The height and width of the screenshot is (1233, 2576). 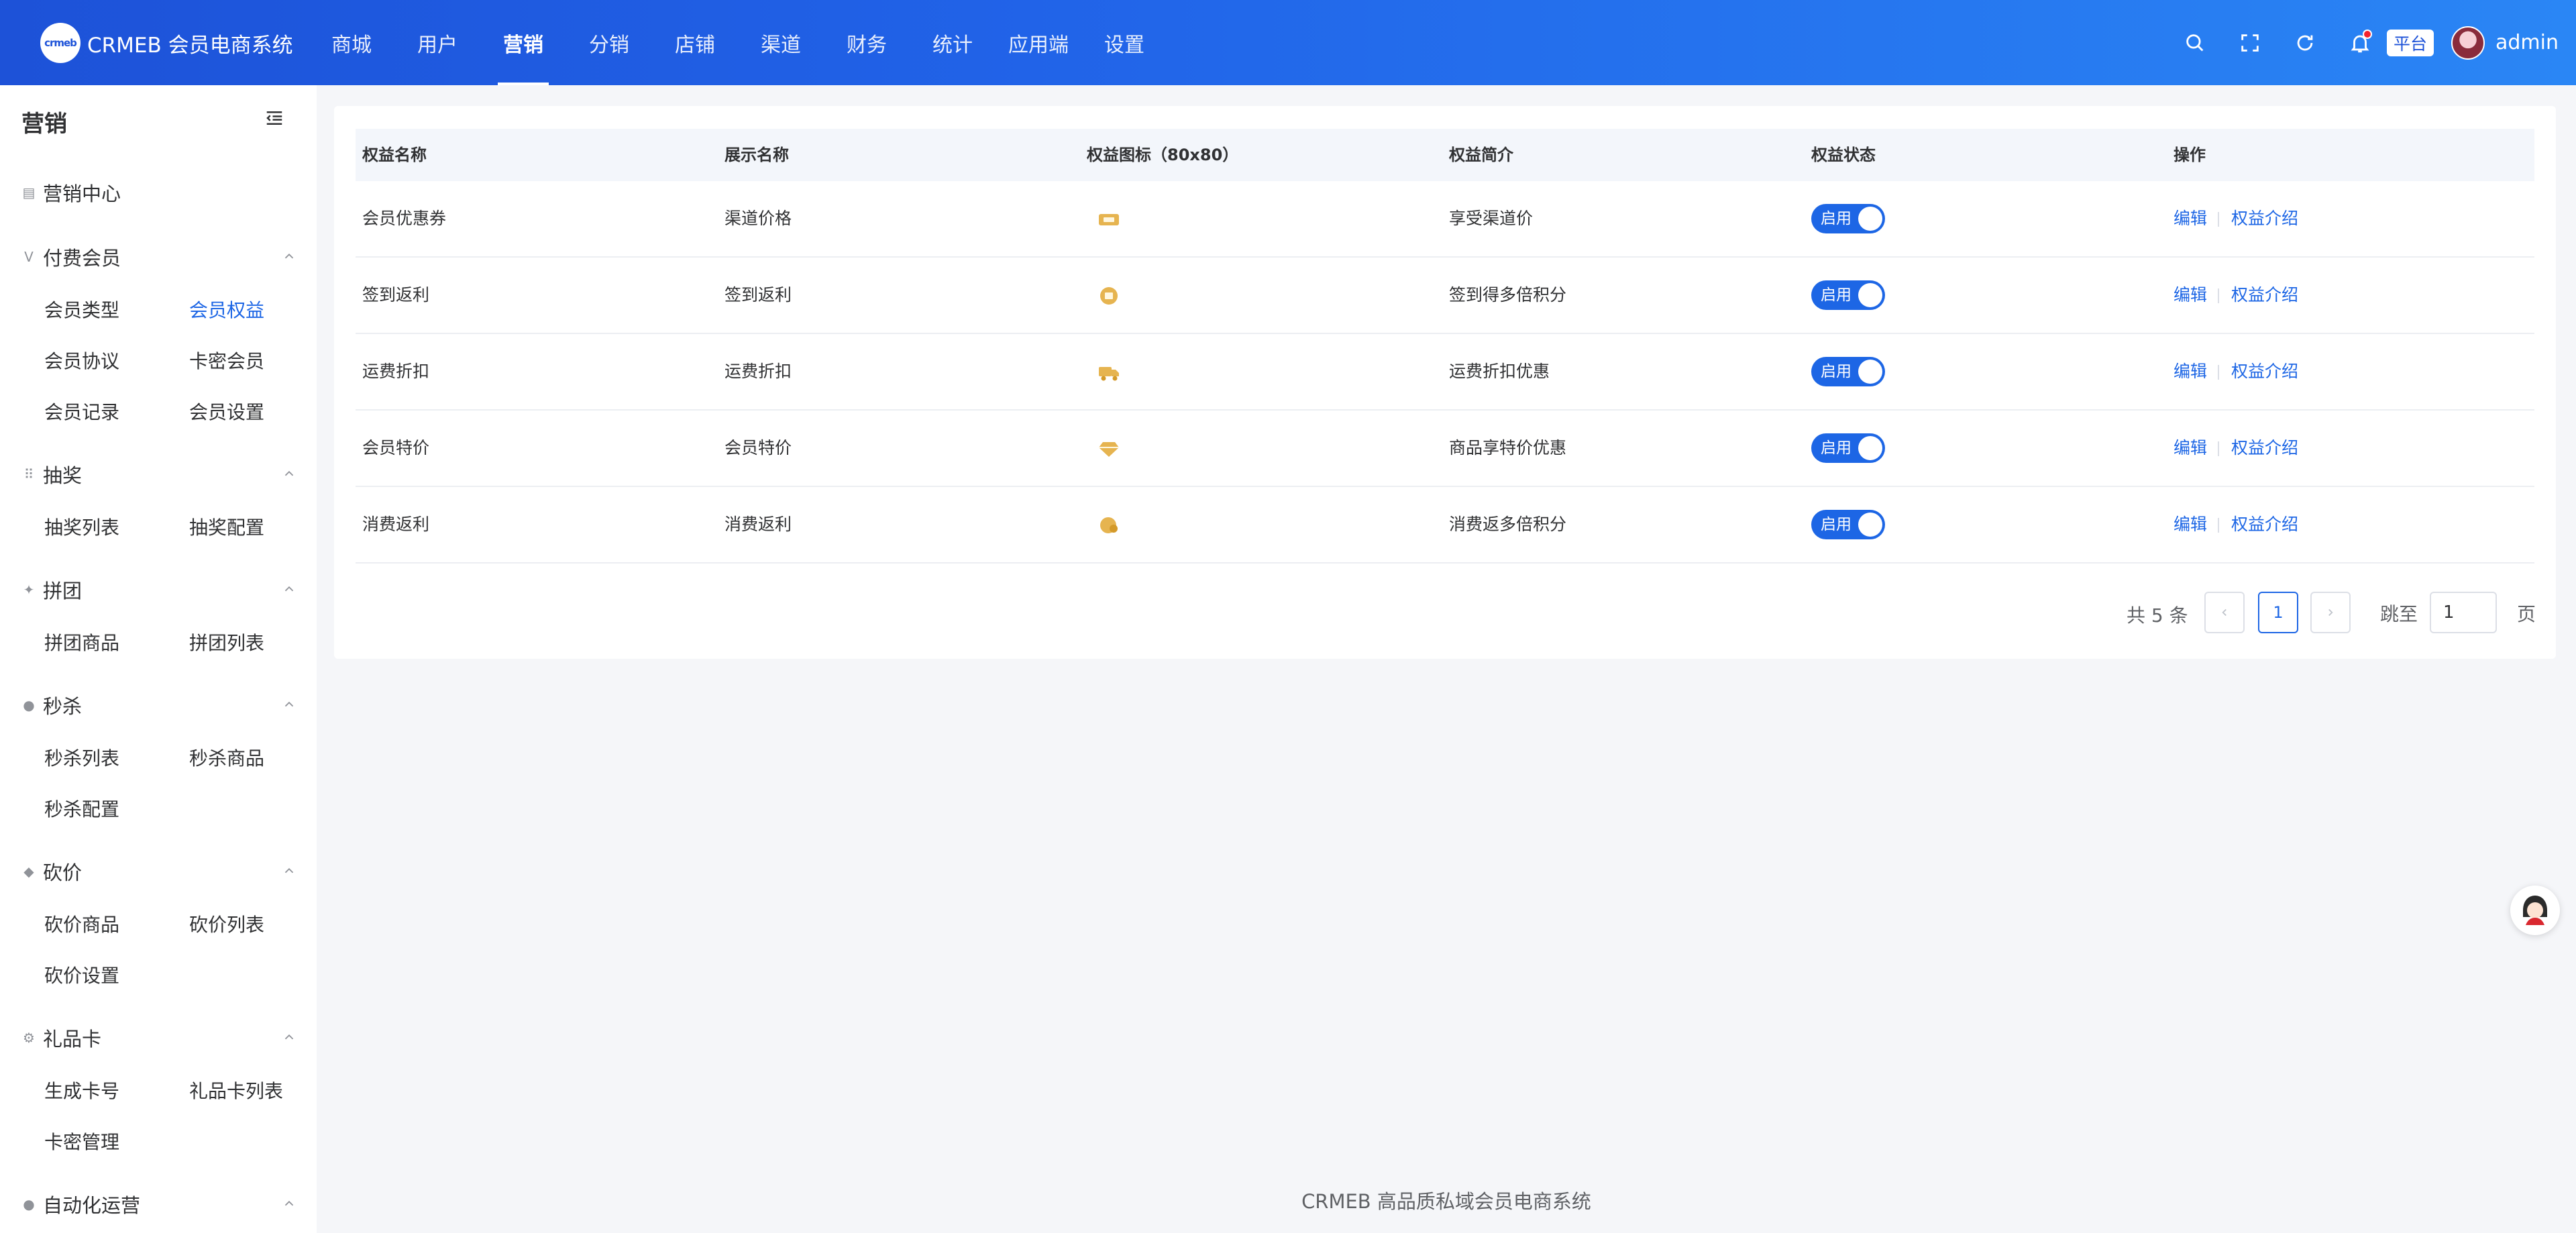 What do you see at coordinates (609, 43) in the screenshot?
I see `nav-distribution: 分销` at bounding box center [609, 43].